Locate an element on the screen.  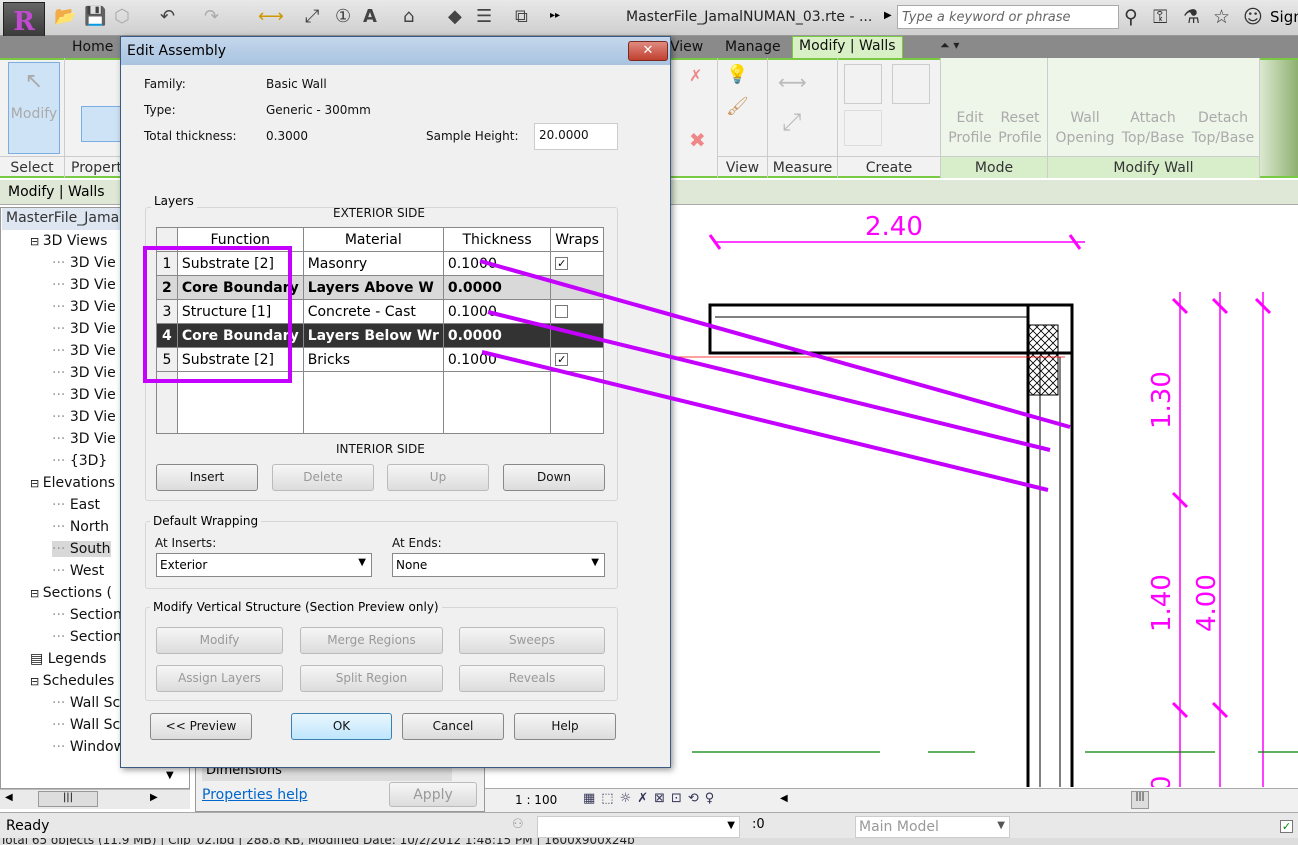
browser-item: ··· East is located at coordinates (76, 505).